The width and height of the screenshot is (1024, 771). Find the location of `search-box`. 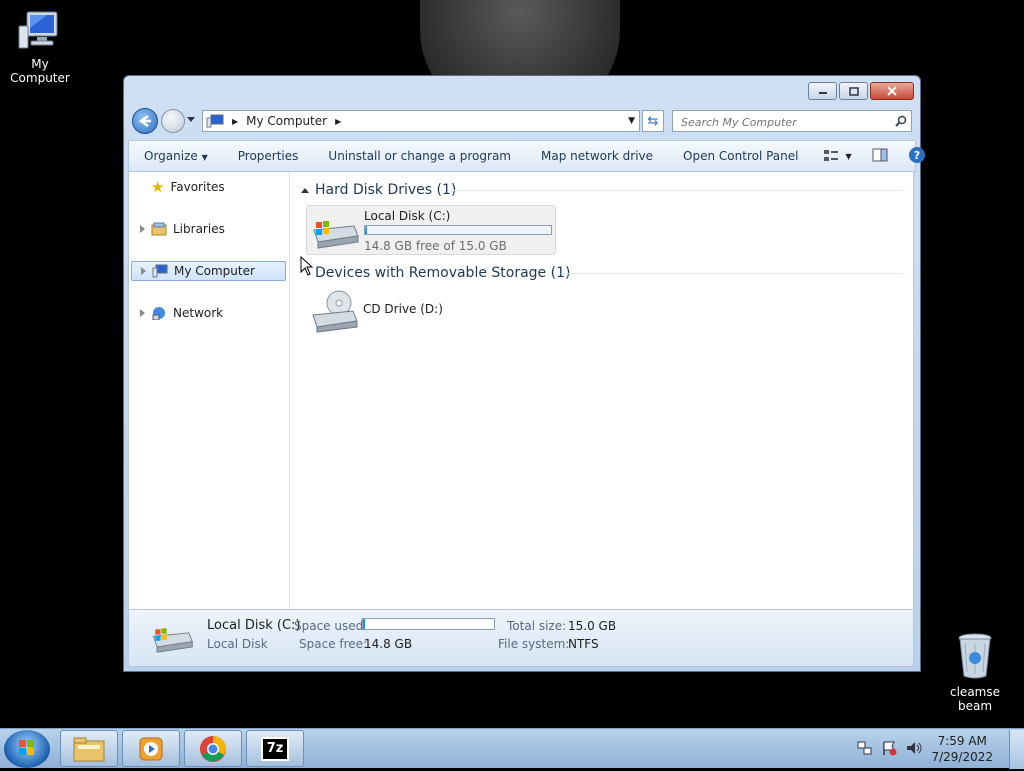

search-box is located at coordinates (792, 121).